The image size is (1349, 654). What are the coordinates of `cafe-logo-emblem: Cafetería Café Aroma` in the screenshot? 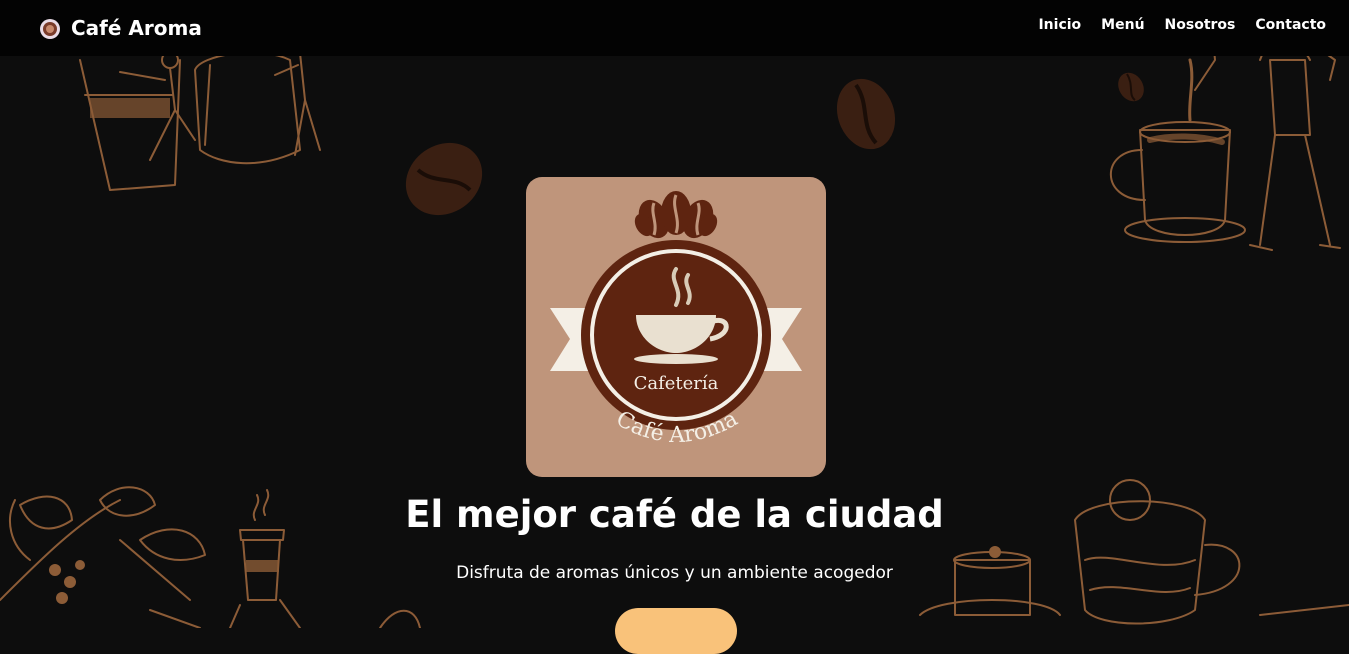 It's located at (676, 319).